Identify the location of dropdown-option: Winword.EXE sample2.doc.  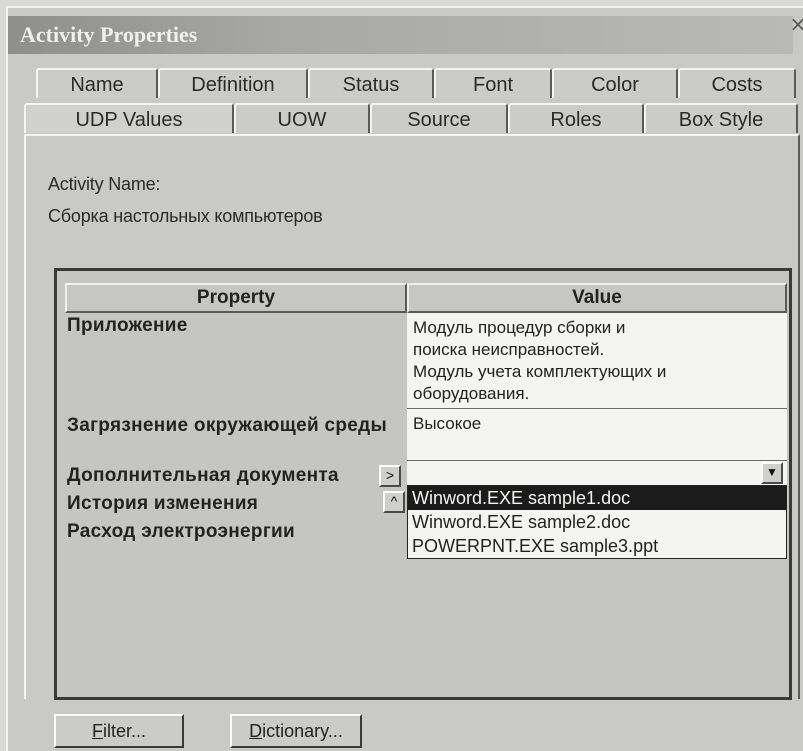
(597, 522).